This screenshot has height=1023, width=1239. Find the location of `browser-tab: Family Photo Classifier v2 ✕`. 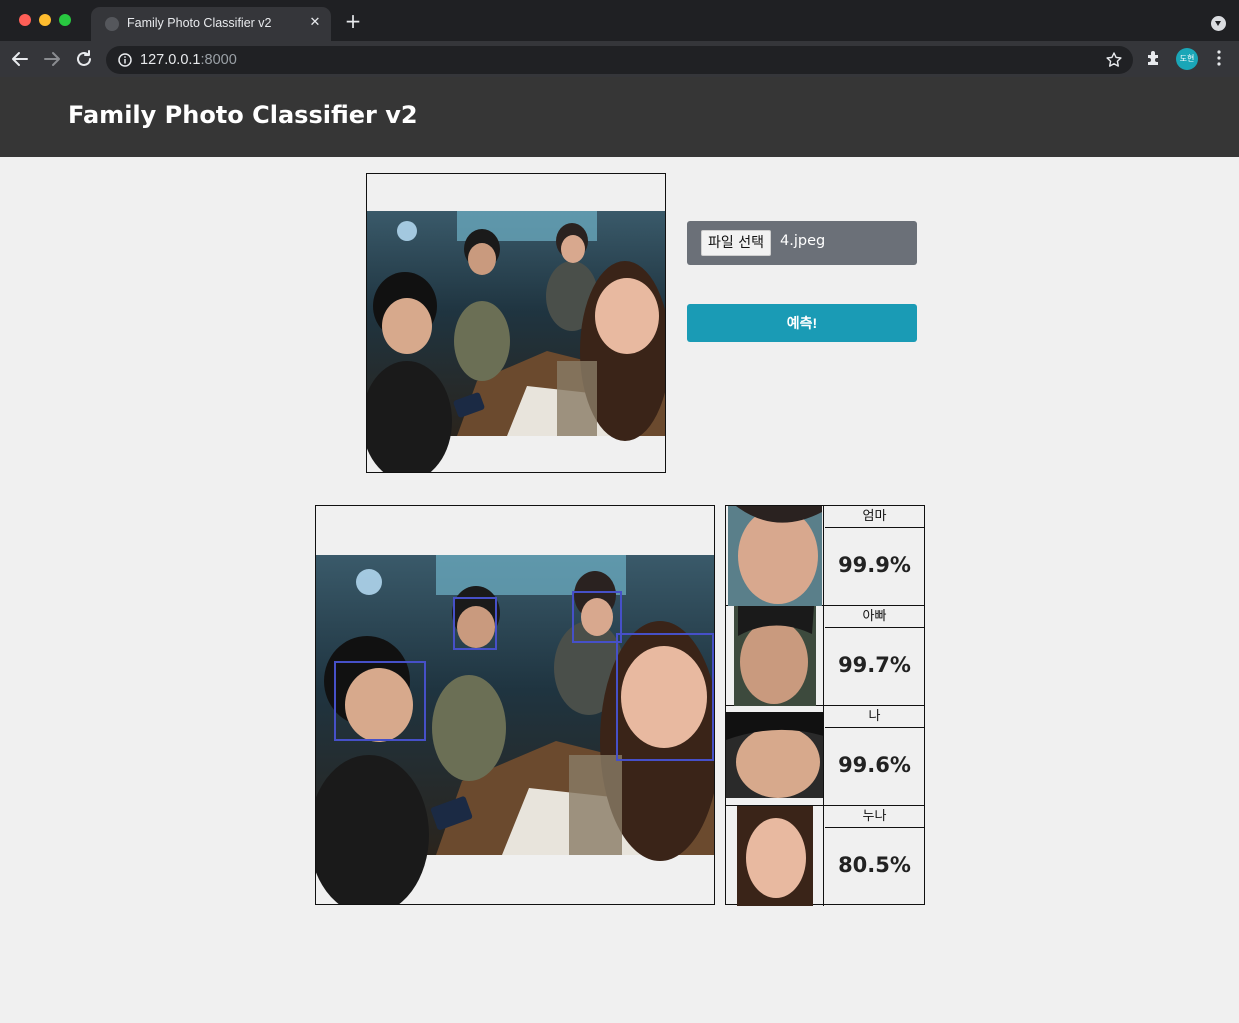

browser-tab: Family Photo Classifier v2 ✕ is located at coordinates (211, 24).